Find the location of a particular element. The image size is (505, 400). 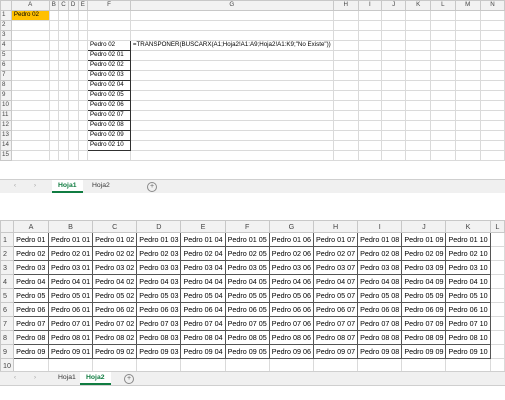

result-cell: Pedro 02 02 is located at coordinates (109, 65).